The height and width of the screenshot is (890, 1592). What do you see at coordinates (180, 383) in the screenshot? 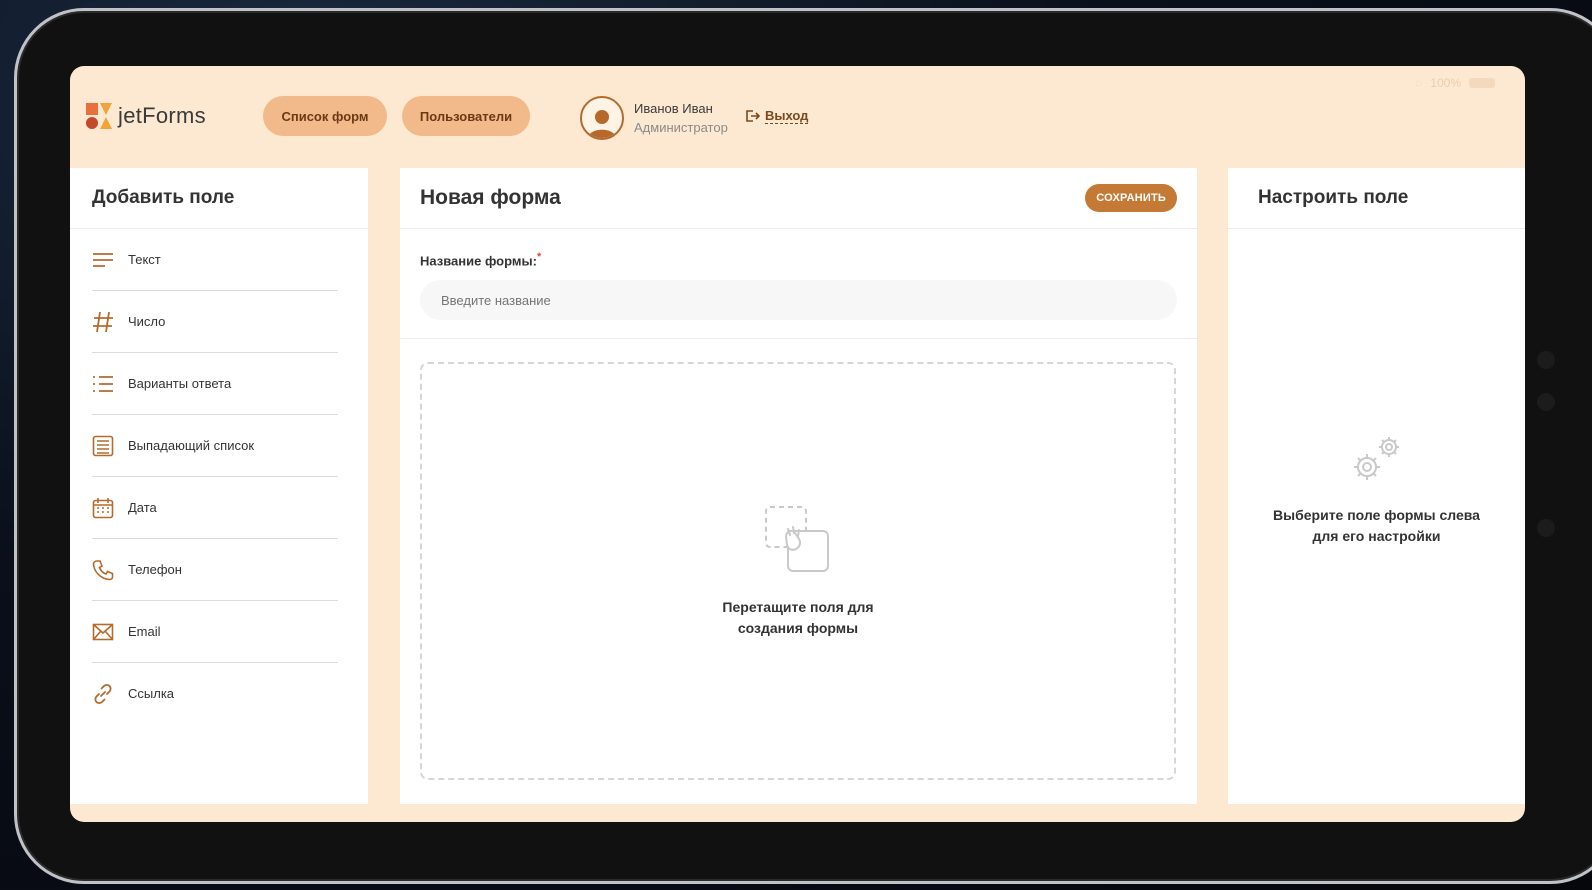
I see `field-type-label: Варианты ответа` at bounding box center [180, 383].